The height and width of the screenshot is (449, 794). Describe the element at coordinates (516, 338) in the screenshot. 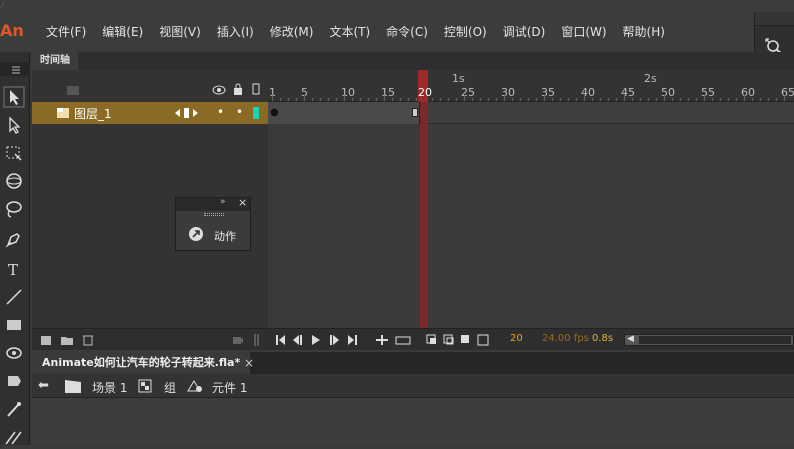

I see `current-frame-readout: 20` at that location.